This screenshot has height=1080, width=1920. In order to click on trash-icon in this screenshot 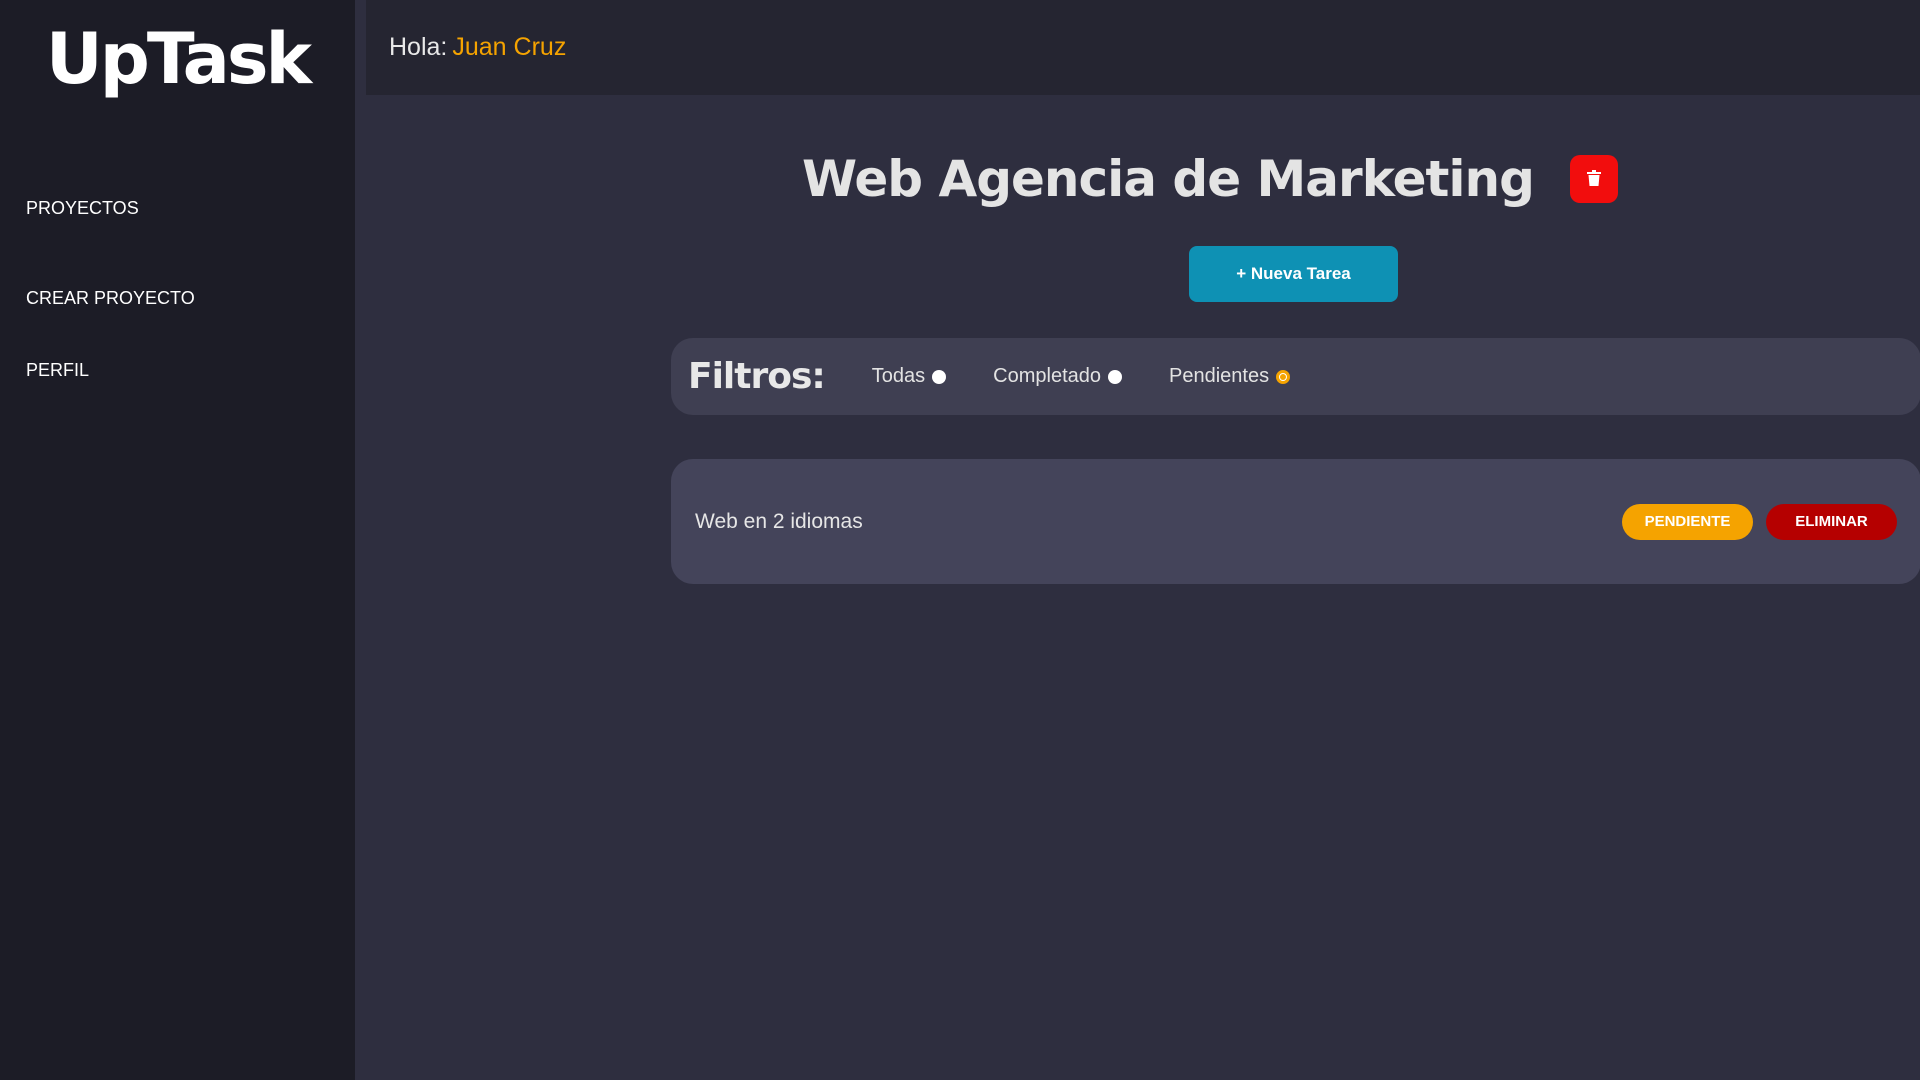, I will do `click(1593, 179)`.